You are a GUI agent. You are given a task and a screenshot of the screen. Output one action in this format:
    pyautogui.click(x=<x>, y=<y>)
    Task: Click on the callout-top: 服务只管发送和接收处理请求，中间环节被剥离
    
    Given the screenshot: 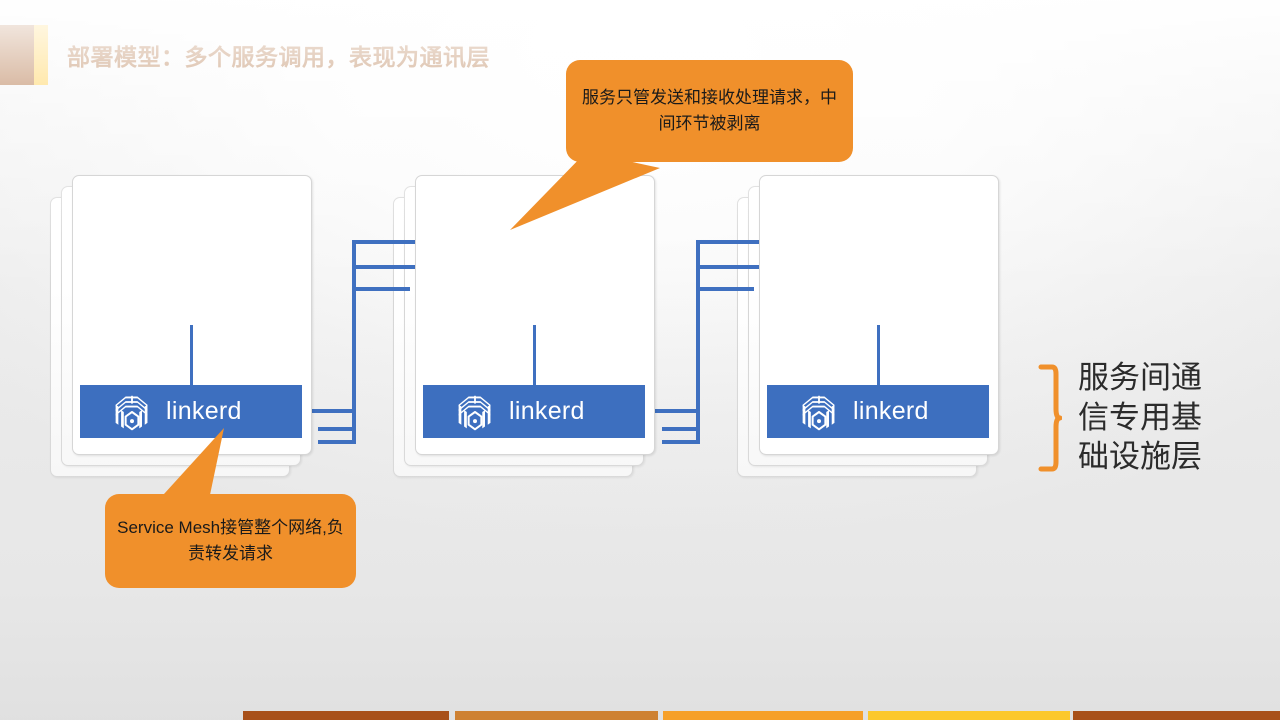 What is the action you would take?
    pyautogui.click(x=709, y=111)
    